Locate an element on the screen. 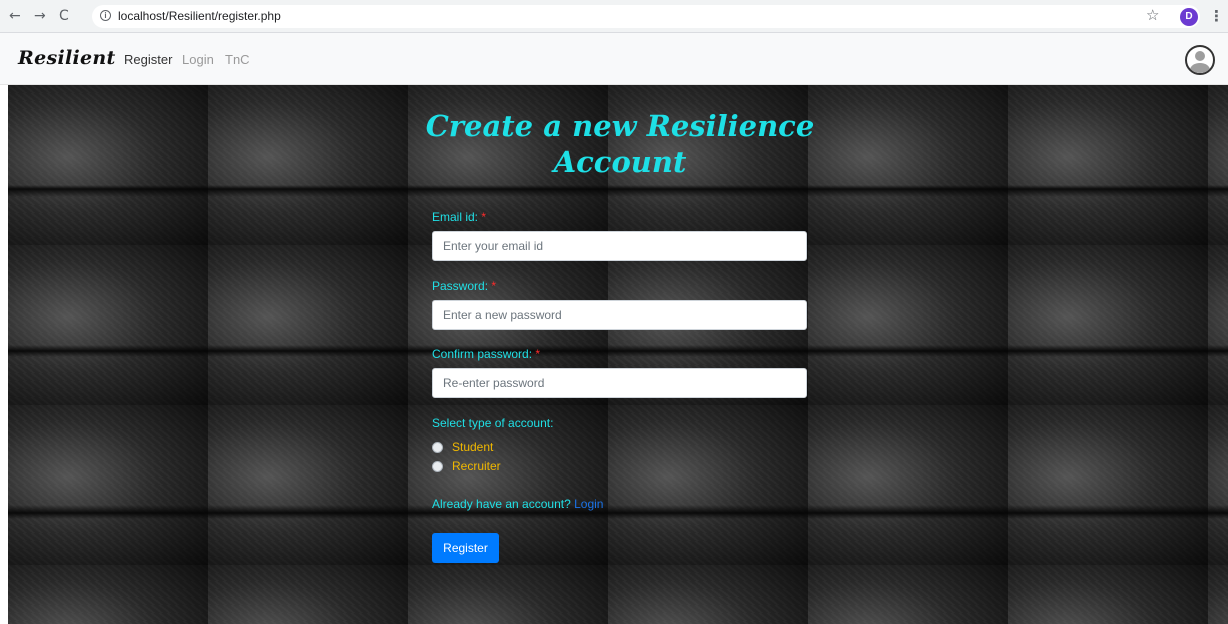 This screenshot has height=624, width=1228. bookmark-star-icon: ☆ is located at coordinates (1152, 15).